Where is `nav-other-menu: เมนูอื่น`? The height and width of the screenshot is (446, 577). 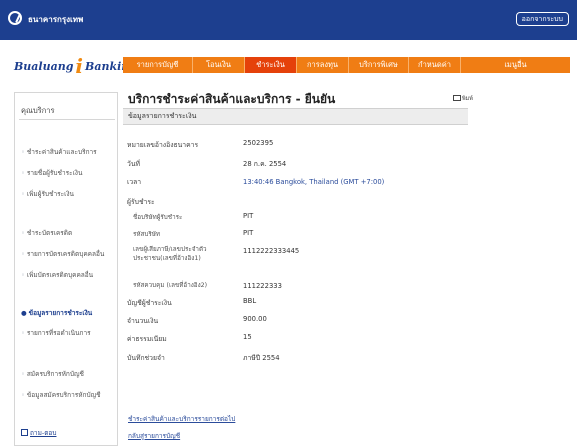 nav-other-menu: เมนูอื่น is located at coordinates (515, 65).